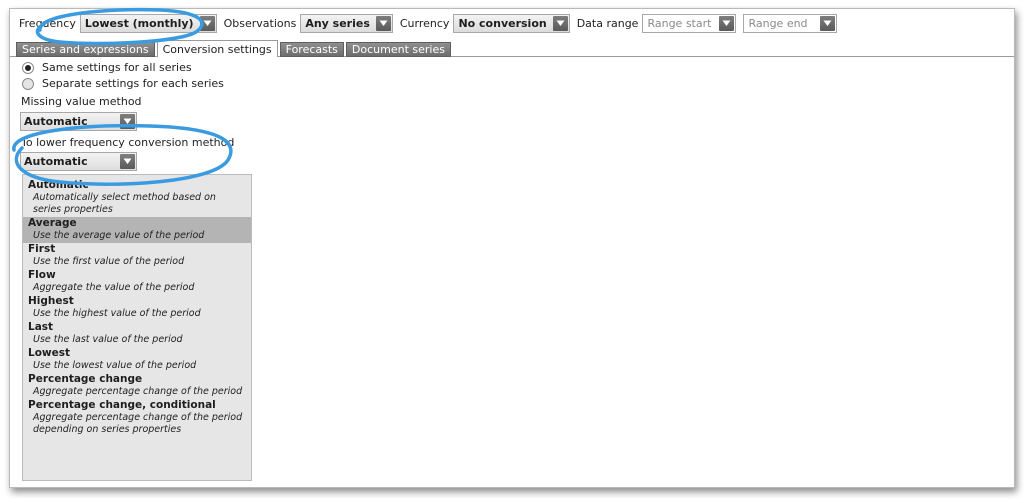 Image resolution: width=1024 pixels, height=503 pixels. Describe the element at coordinates (85, 49) in the screenshot. I see `tab-series-and-expressions: Series and expressions` at that location.